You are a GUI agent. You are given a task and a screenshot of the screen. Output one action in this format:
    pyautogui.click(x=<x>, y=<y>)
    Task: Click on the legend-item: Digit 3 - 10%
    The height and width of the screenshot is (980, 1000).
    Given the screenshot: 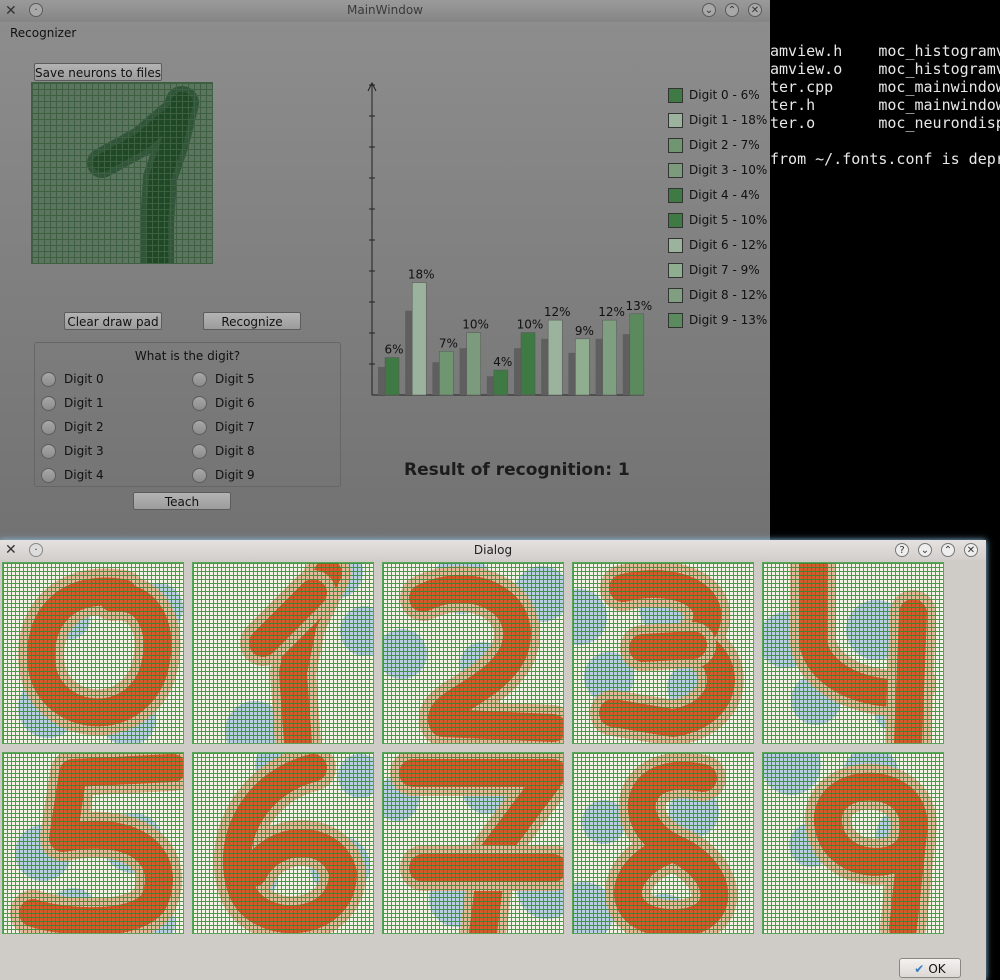 What is the action you would take?
    pyautogui.click(x=717, y=170)
    